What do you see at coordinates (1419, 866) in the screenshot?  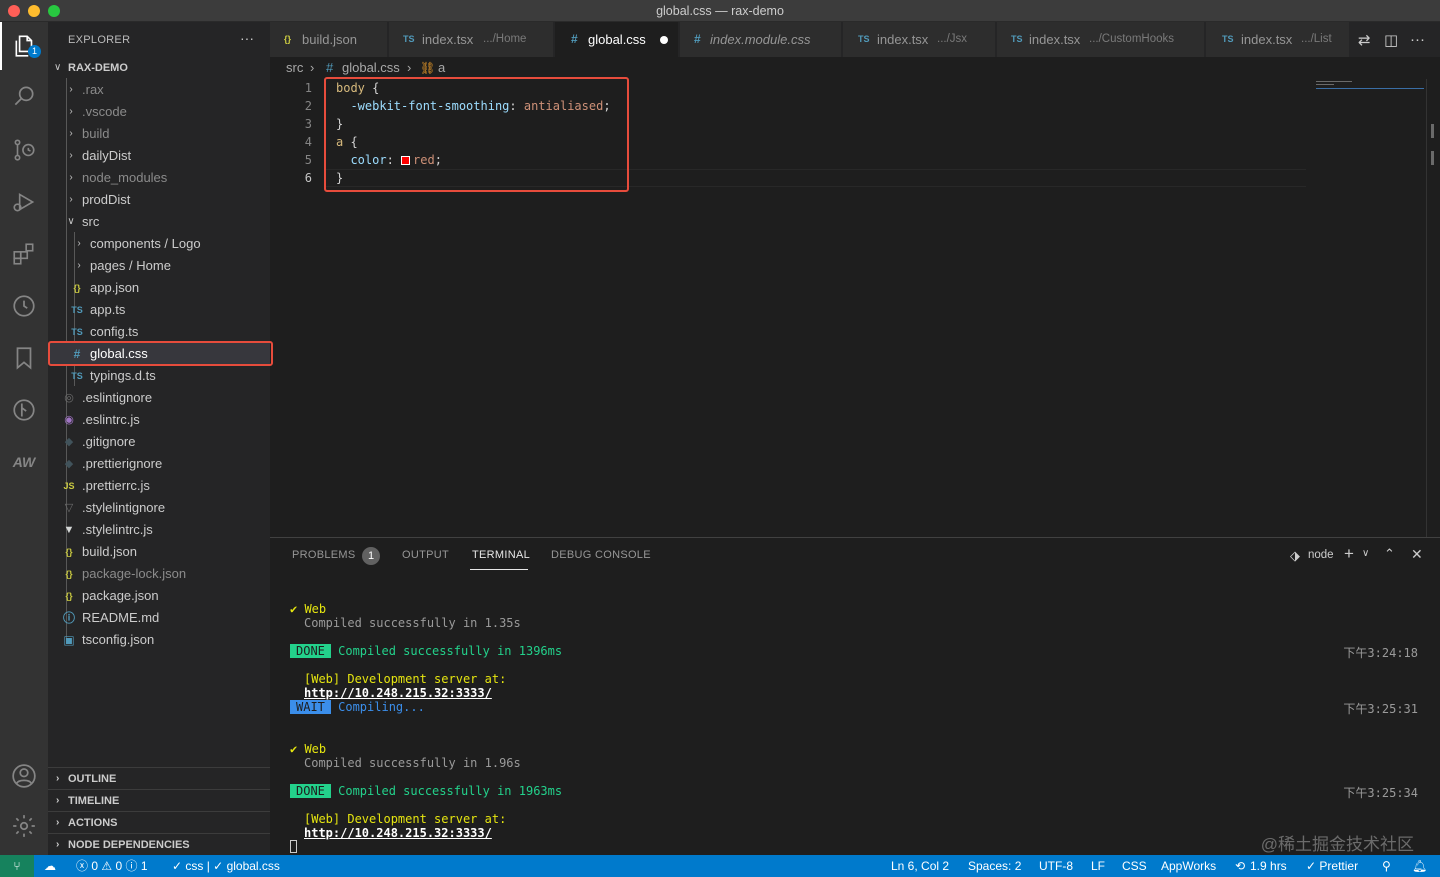 I see `notifications-bell-icon: 🔔︎` at bounding box center [1419, 866].